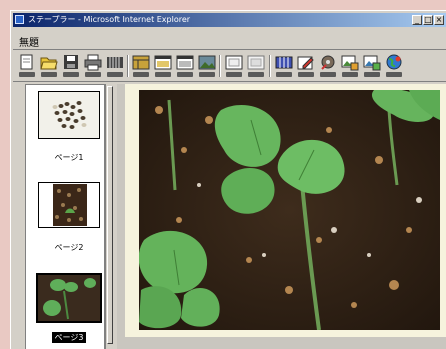 The height and width of the screenshot is (349, 446). I want to click on stack-icon, so click(115, 62).